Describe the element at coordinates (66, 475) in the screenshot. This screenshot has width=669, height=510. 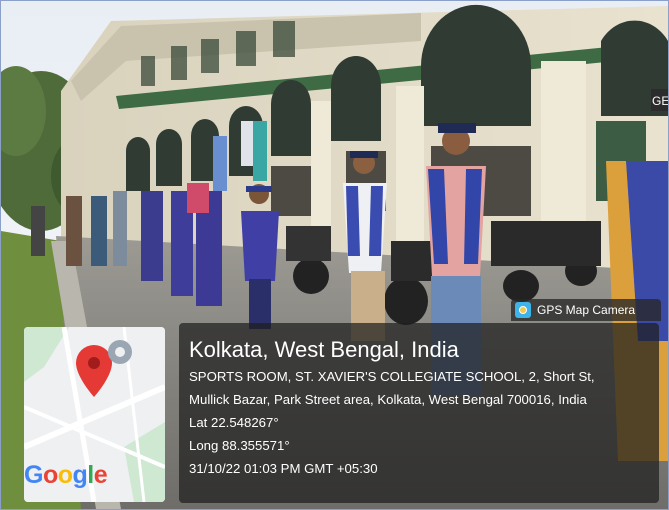
I see `google-logo: Google` at that location.